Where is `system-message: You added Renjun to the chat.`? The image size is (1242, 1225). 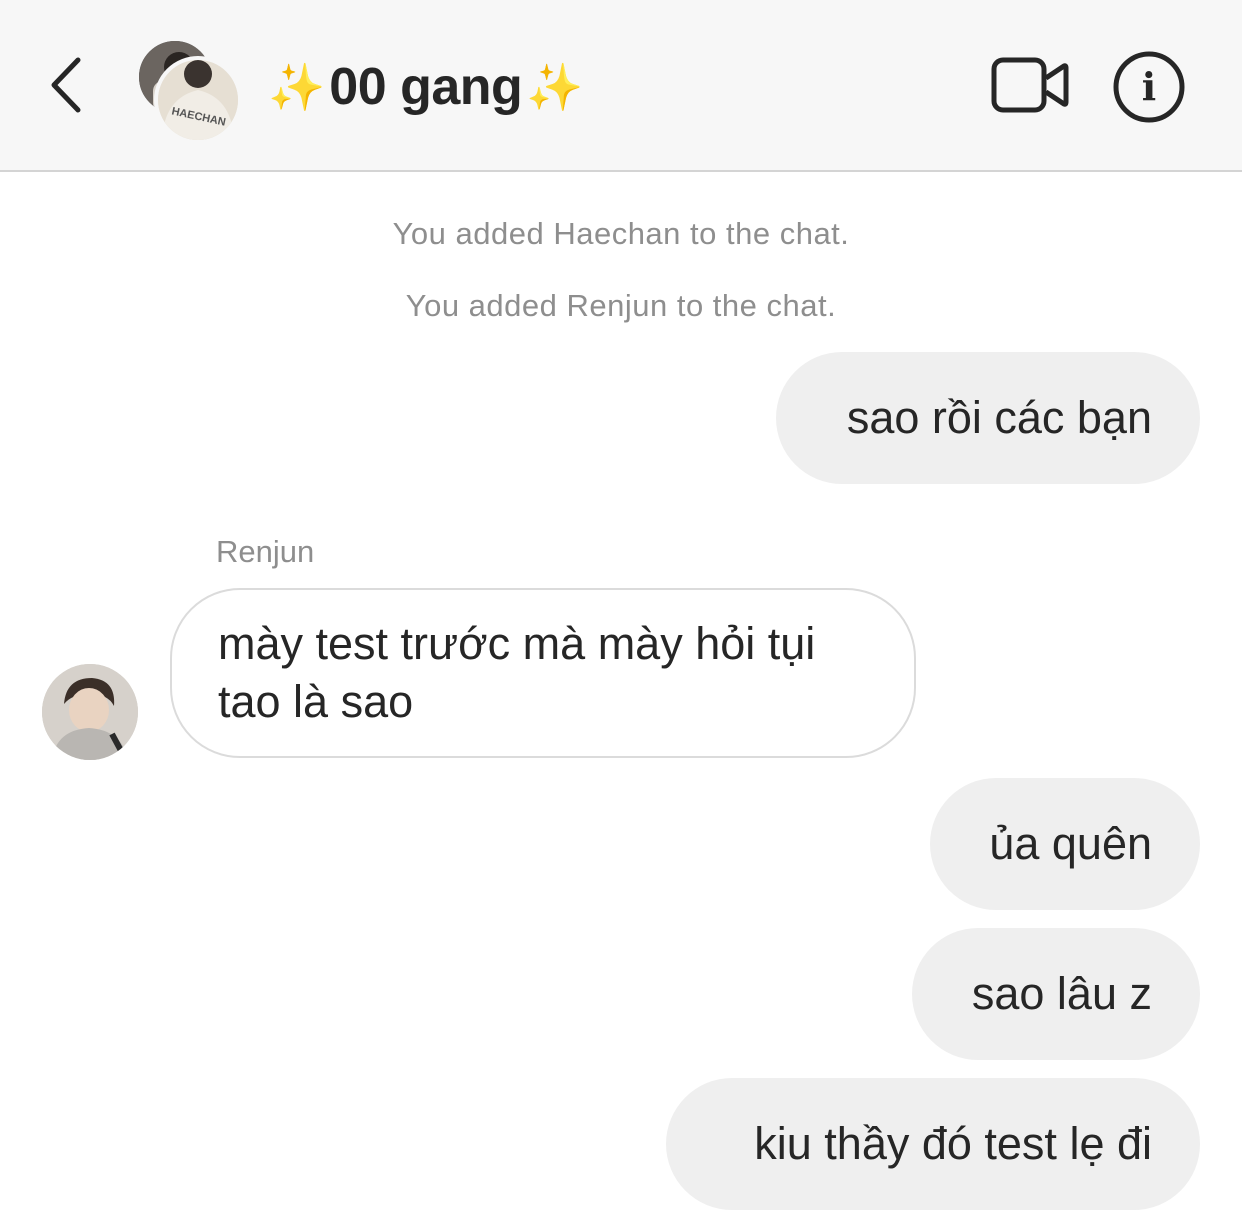
system-message: You added Renjun to the chat. is located at coordinates (621, 305).